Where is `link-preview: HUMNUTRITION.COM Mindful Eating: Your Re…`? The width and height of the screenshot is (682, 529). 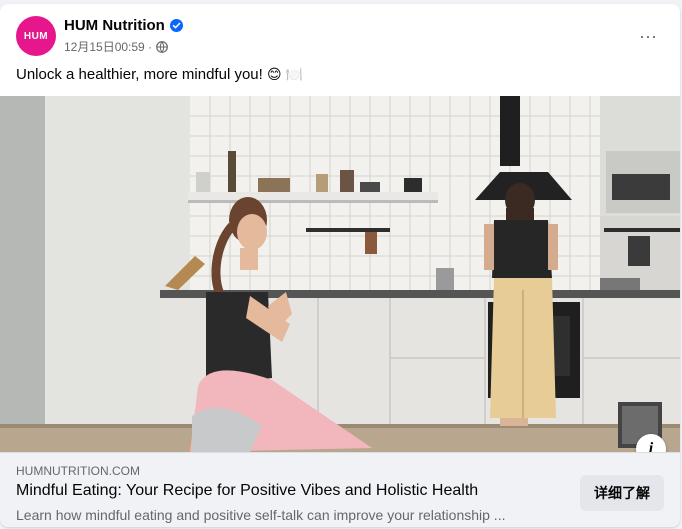 link-preview: HUMNUTRITION.COM Mindful Eating: Your Re… is located at coordinates (340, 489).